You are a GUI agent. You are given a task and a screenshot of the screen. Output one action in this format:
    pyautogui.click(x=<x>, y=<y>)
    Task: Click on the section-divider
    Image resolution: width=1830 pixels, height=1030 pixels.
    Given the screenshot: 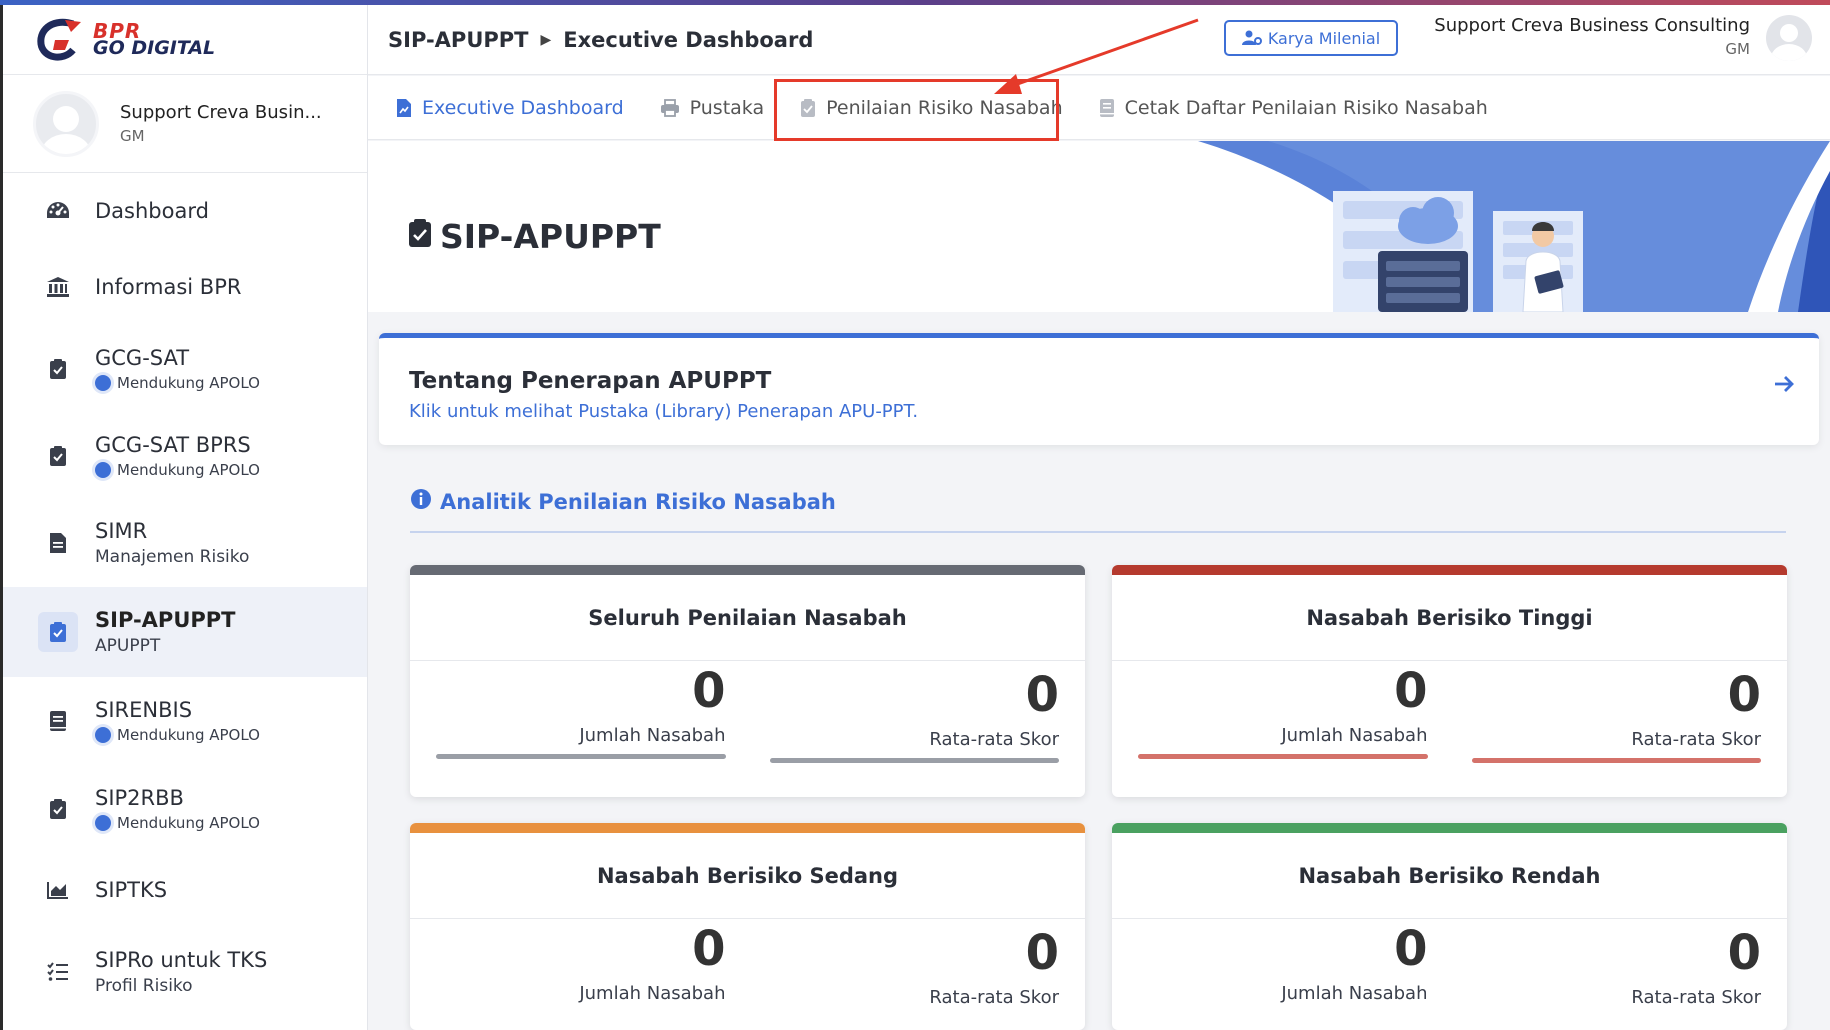 What is the action you would take?
    pyautogui.click(x=1098, y=532)
    